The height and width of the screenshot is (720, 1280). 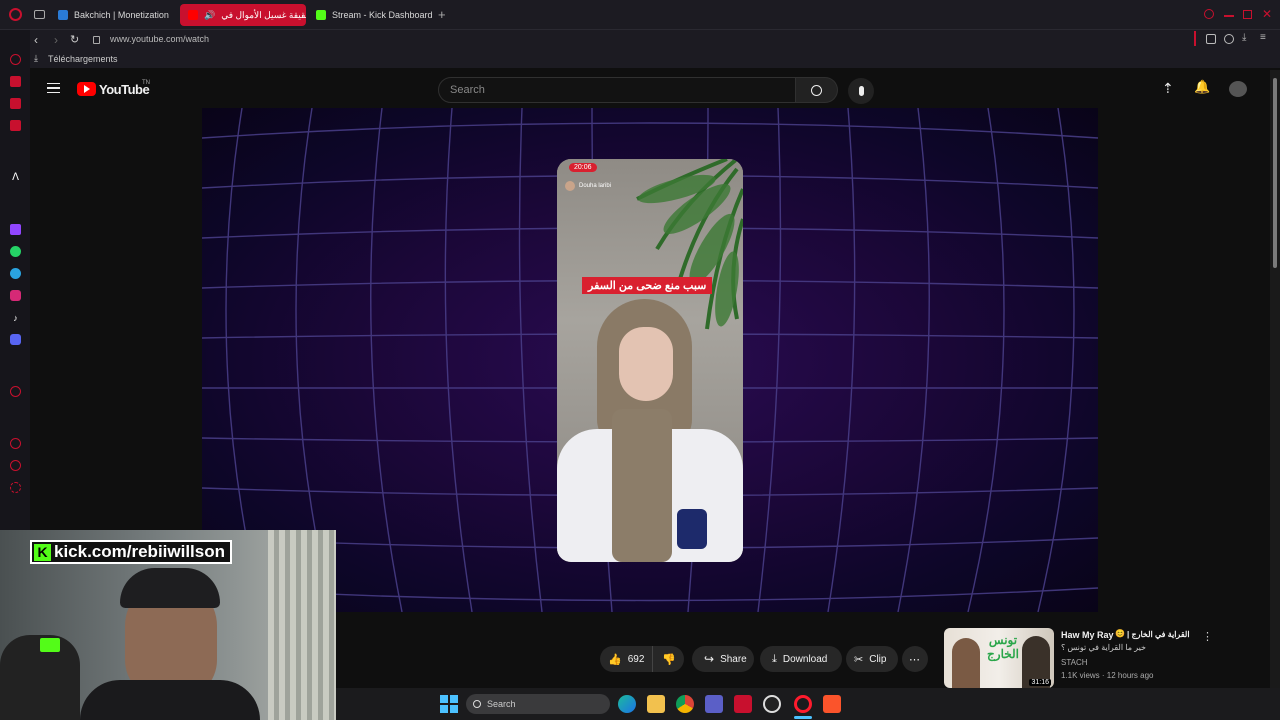 I want to click on streamer-body, so click(x=170, y=700).